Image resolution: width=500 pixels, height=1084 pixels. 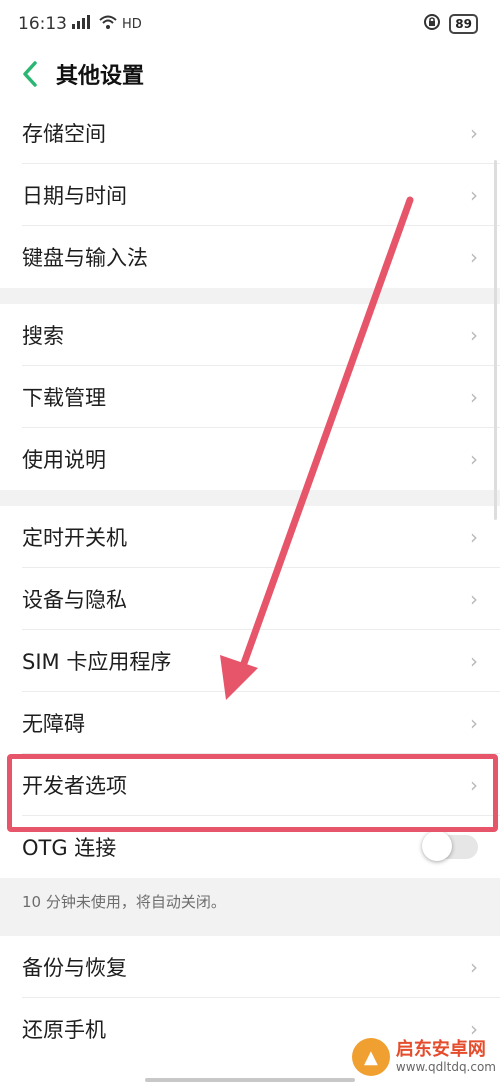 What do you see at coordinates (250, 1080) in the screenshot?
I see `home-indicator` at bounding box center [250, 1080].